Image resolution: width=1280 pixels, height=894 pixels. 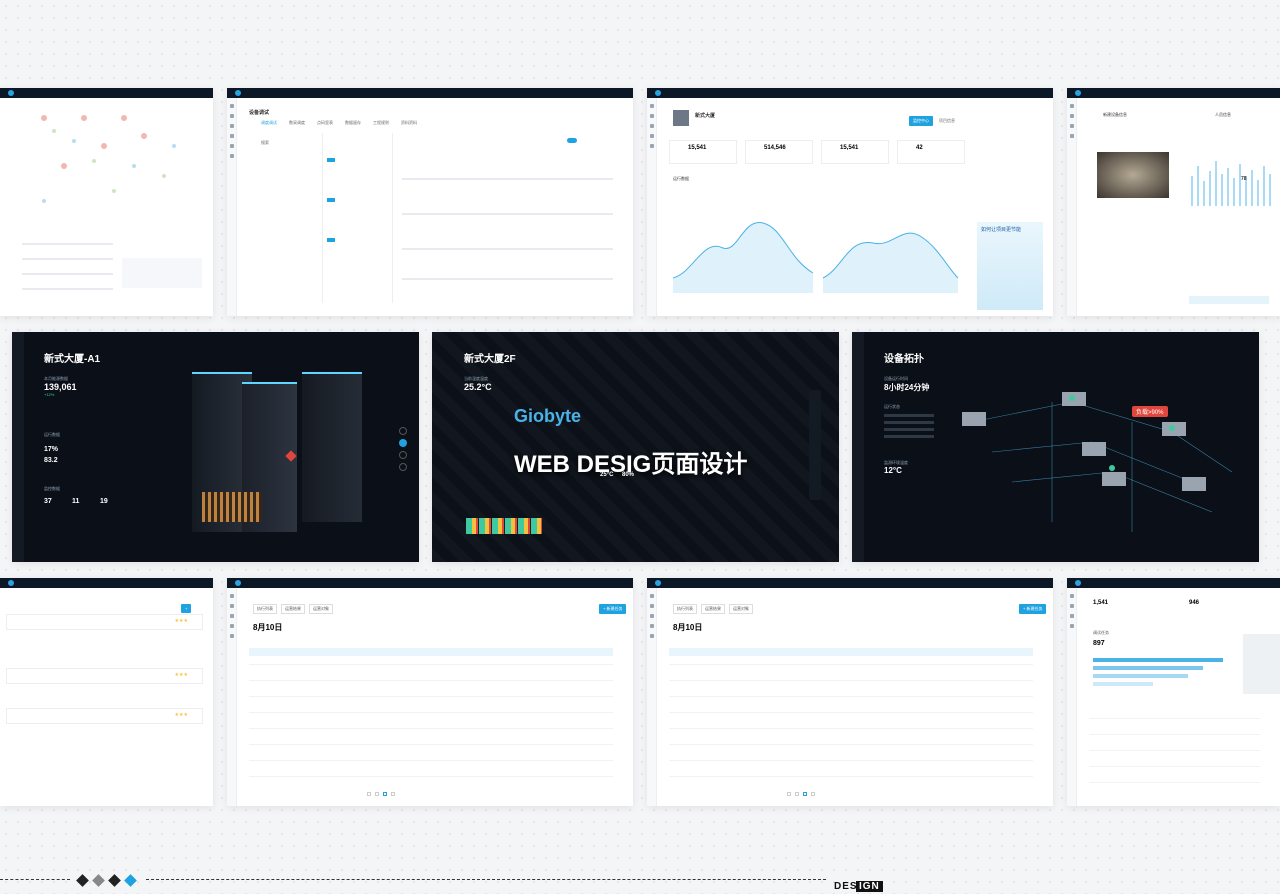 I want to click on tab-3: 点码里表, so click(x=325, y=123).